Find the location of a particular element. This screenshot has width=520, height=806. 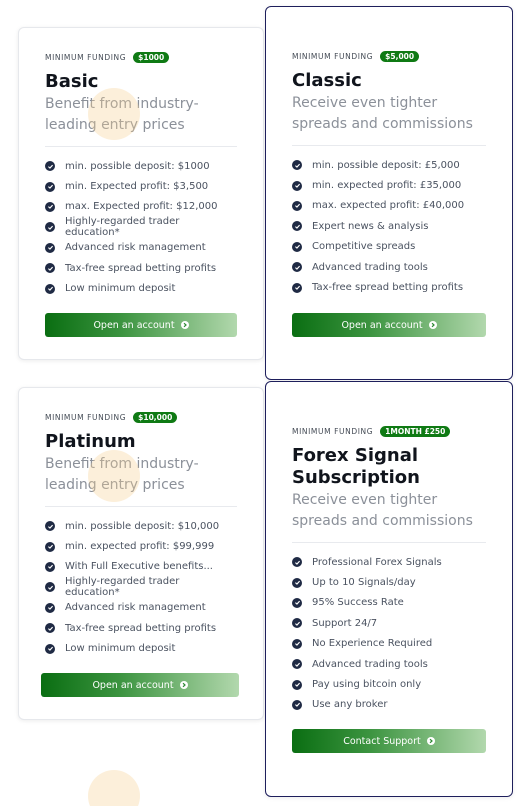

feature-item: max. Expected profit: $12,000 is located at coordinates (141, 207).